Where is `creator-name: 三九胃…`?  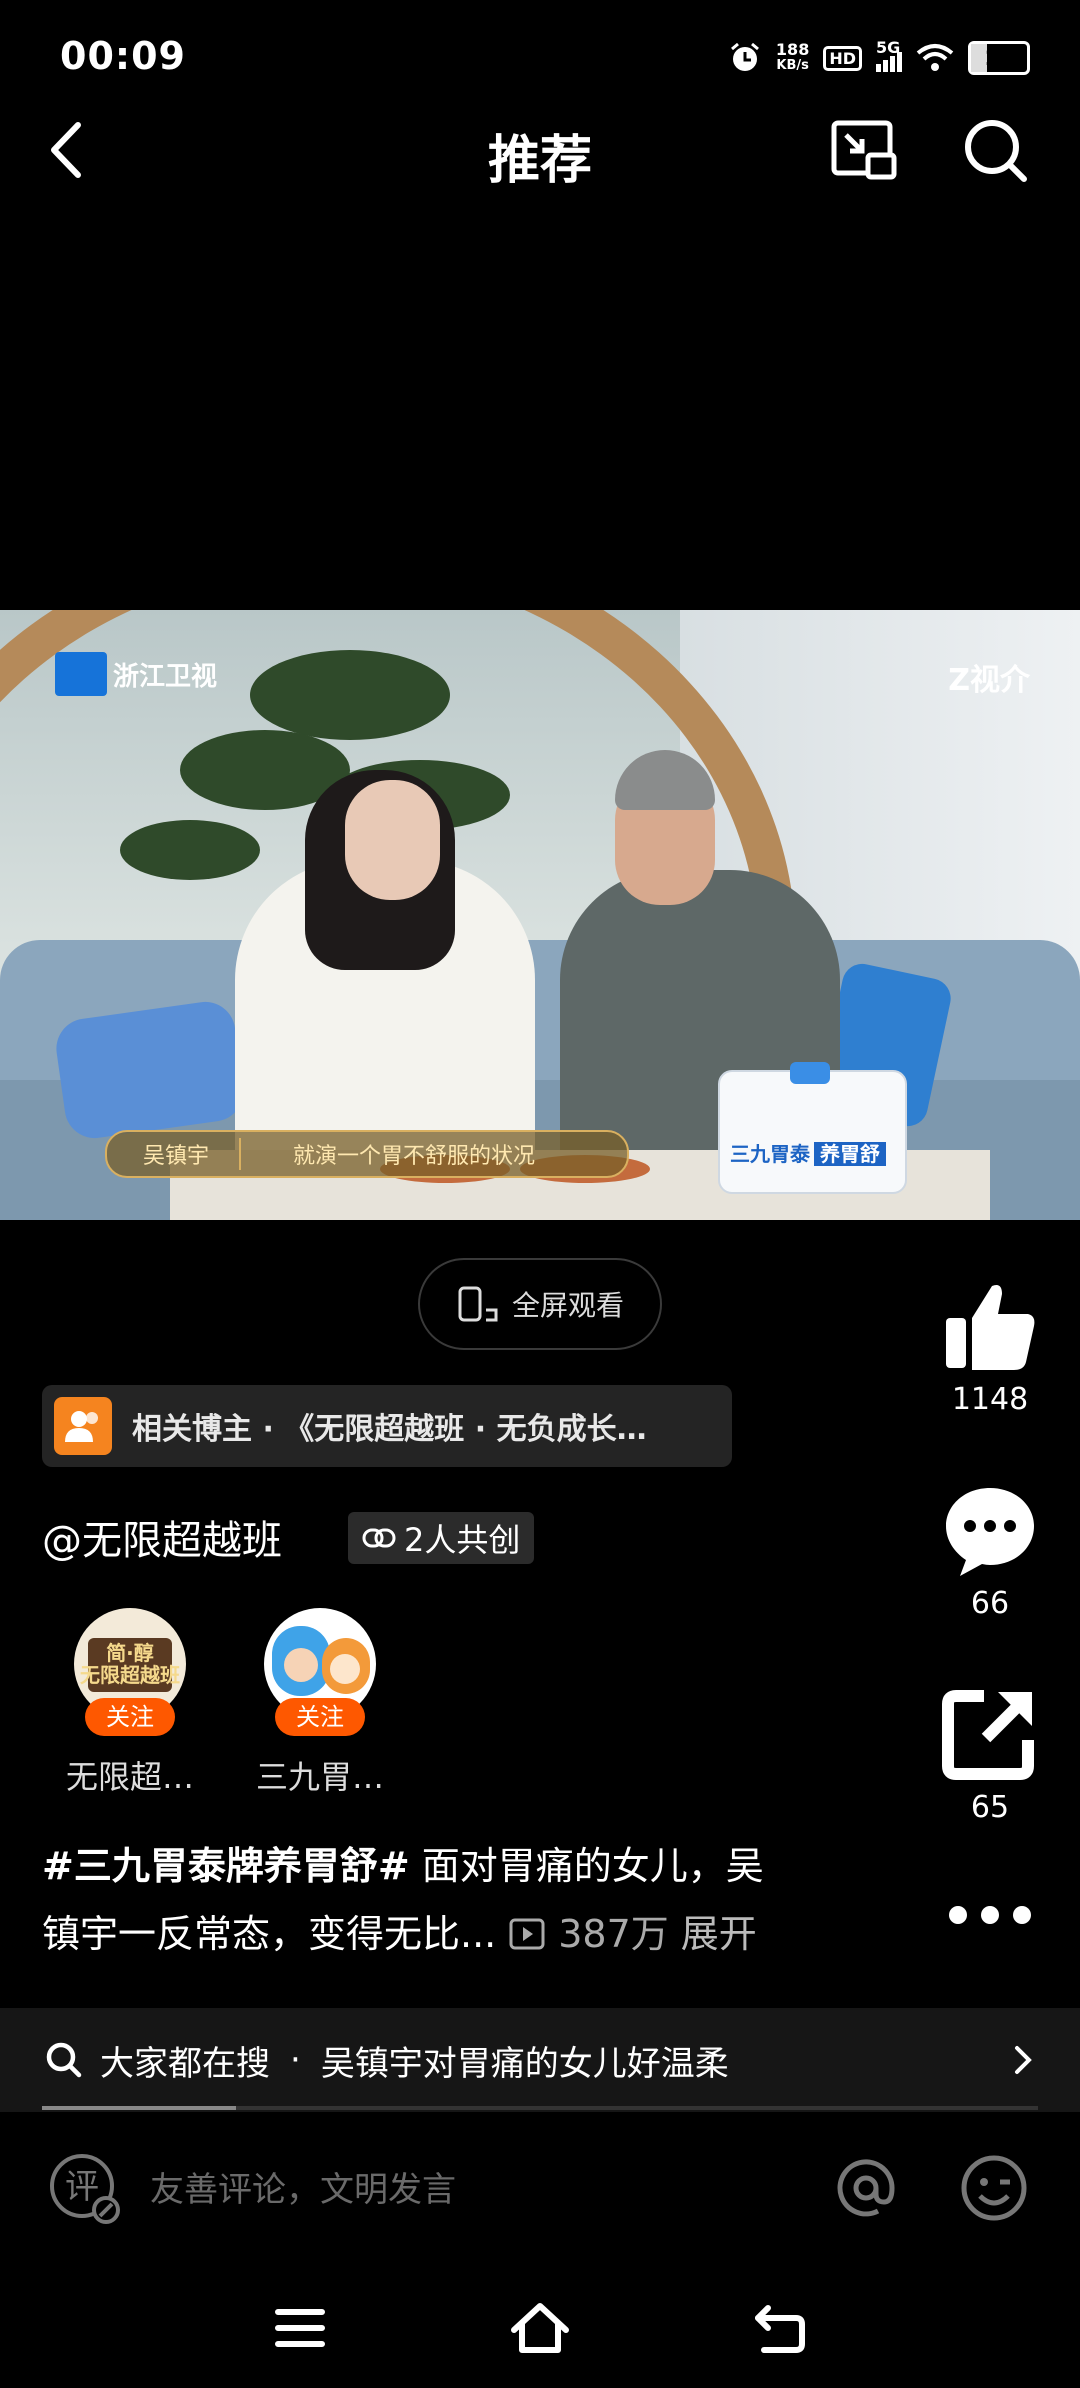
creator-name: 三九胃… is located at coordinates (319, 1777).